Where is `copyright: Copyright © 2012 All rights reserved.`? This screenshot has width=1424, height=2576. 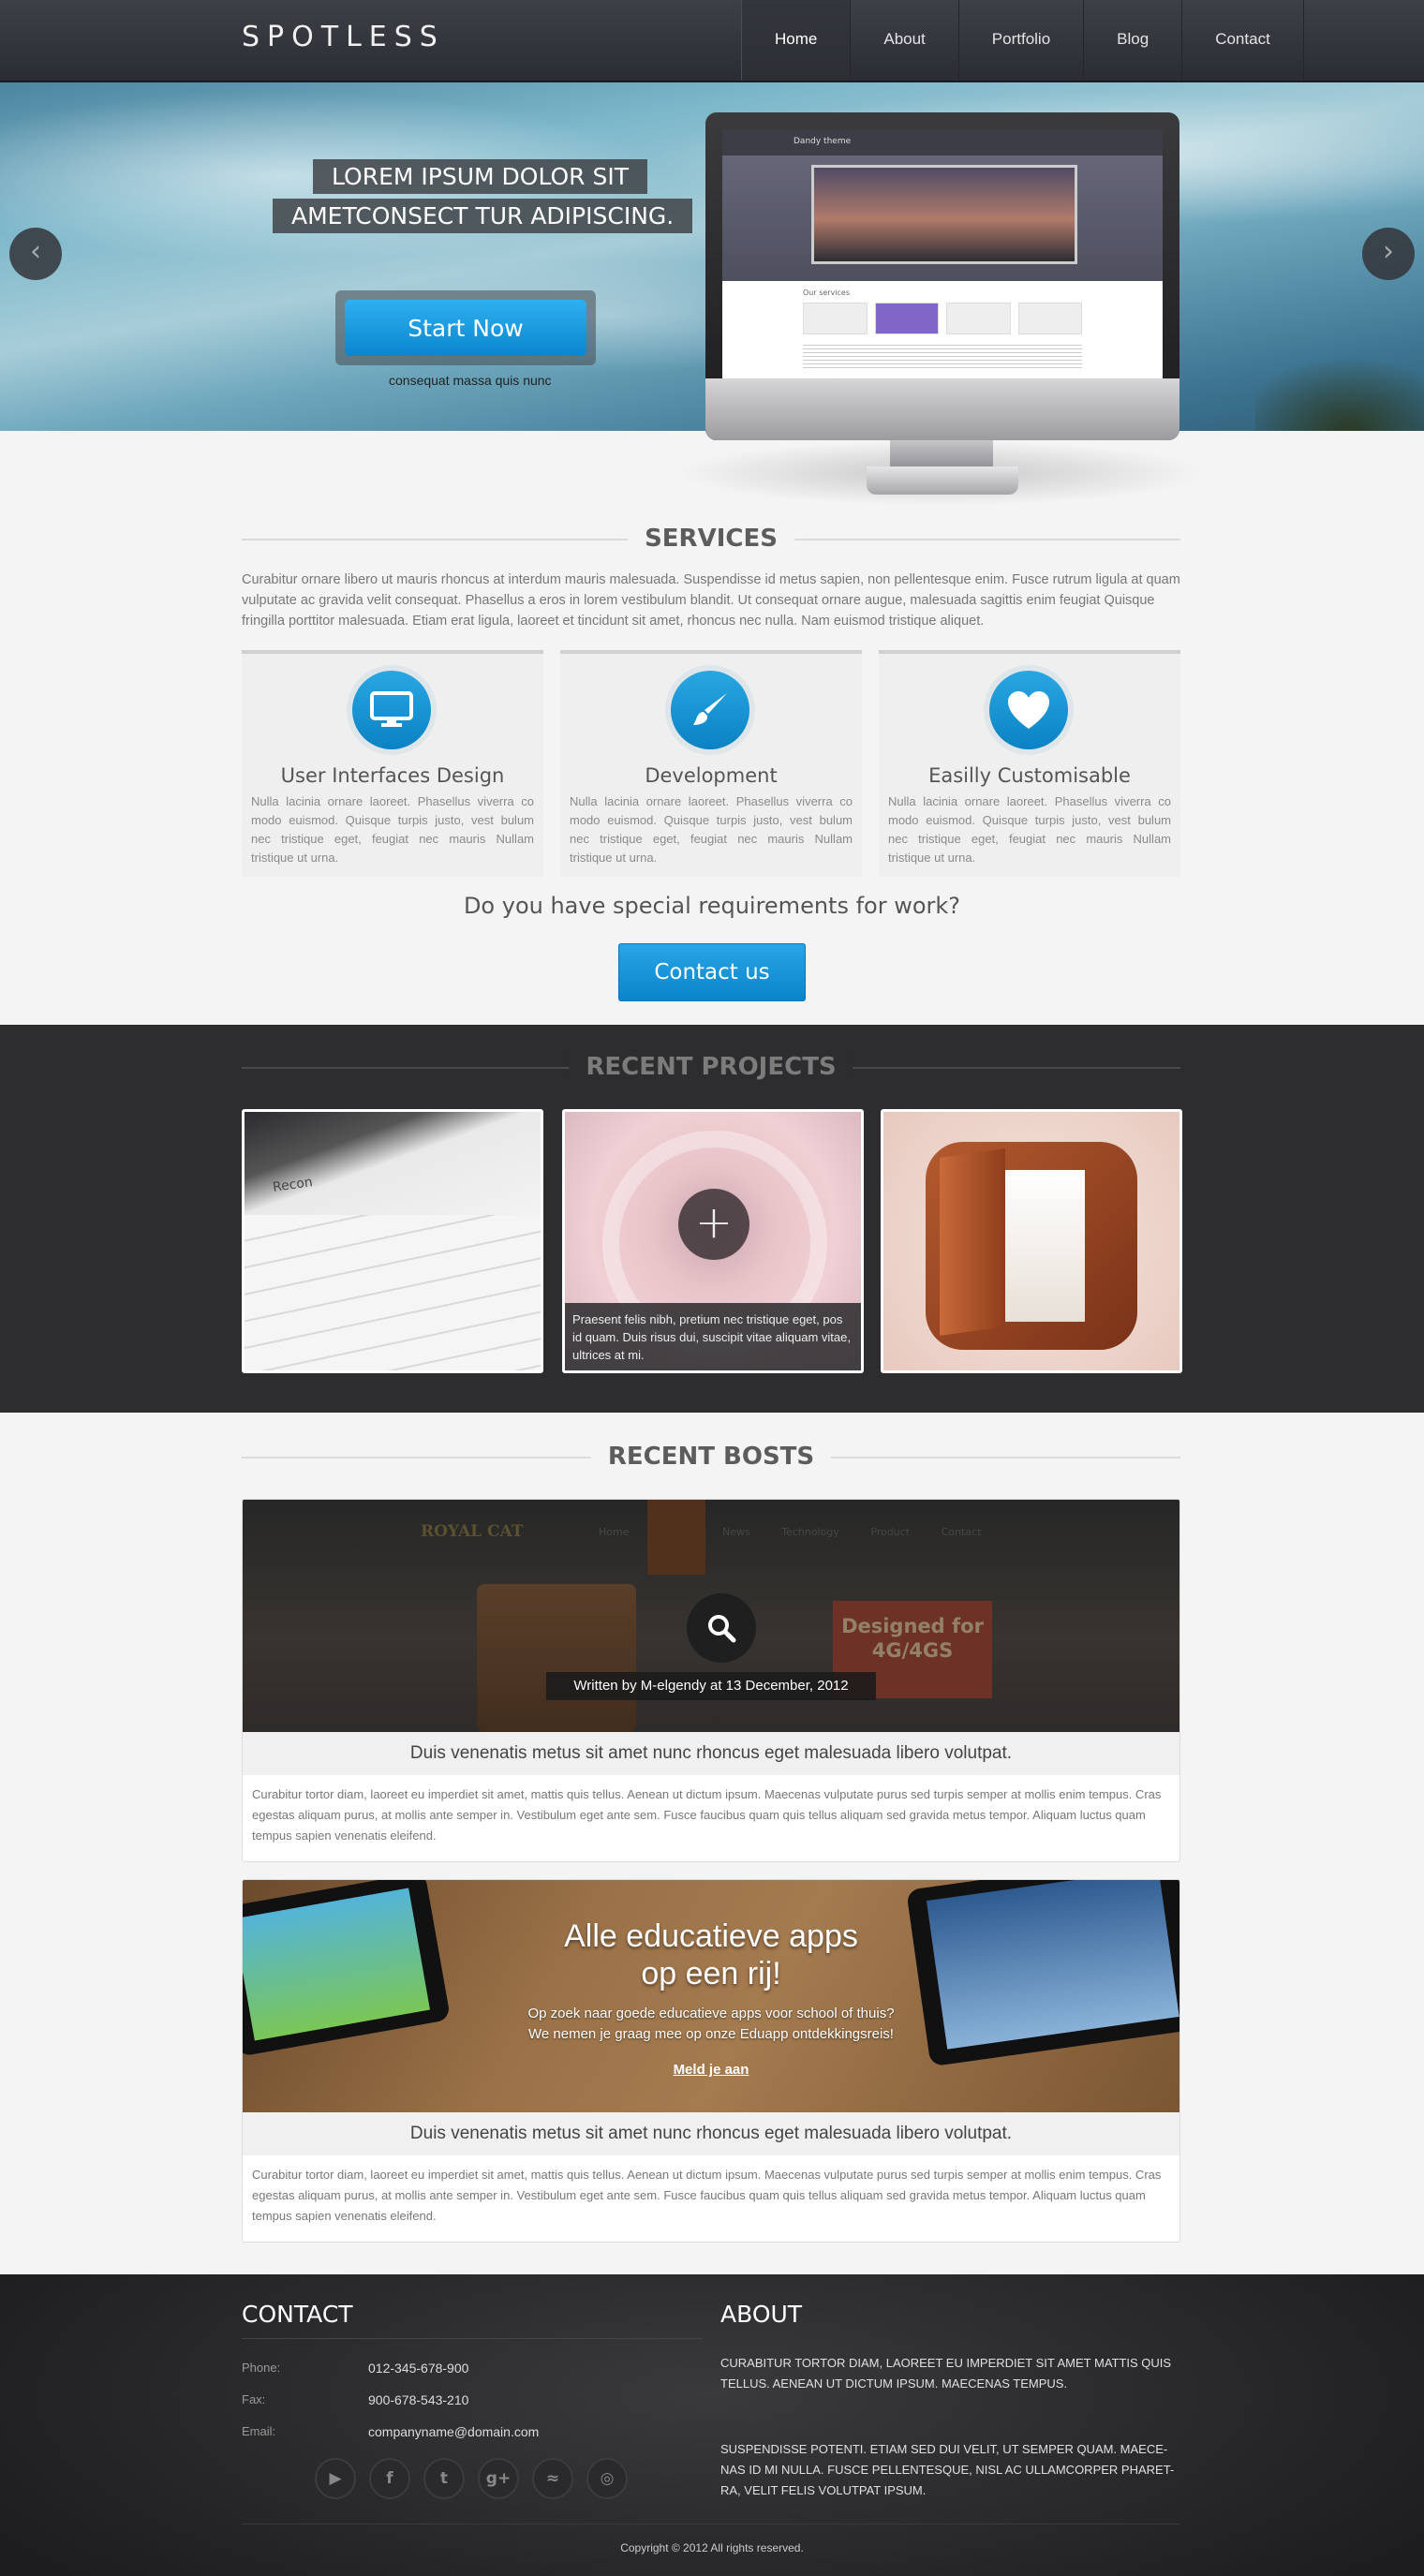
copyright: Copyright © 2012 All rights reserved. is located at coordinates (712, 2547).